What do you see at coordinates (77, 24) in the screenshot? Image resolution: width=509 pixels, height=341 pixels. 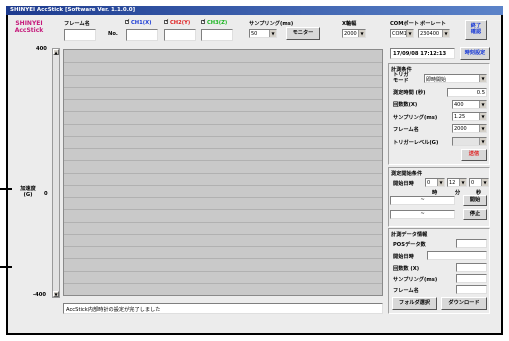 I see `frame-name-label: フレーム名` at bounding box center [77, 24].